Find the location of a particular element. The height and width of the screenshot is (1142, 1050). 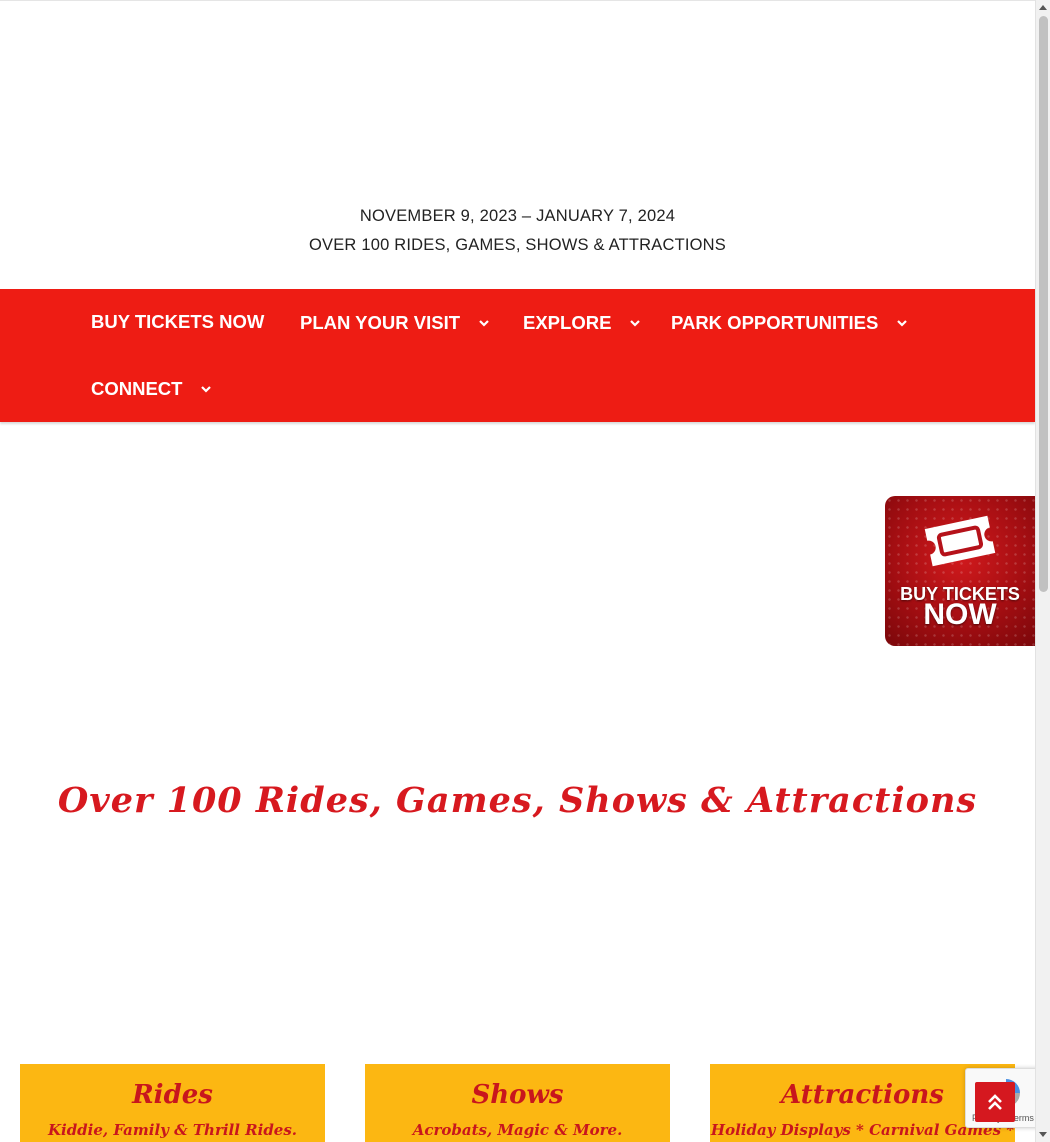

scroll-down-arrow is located at coordinates (1043, 1134).